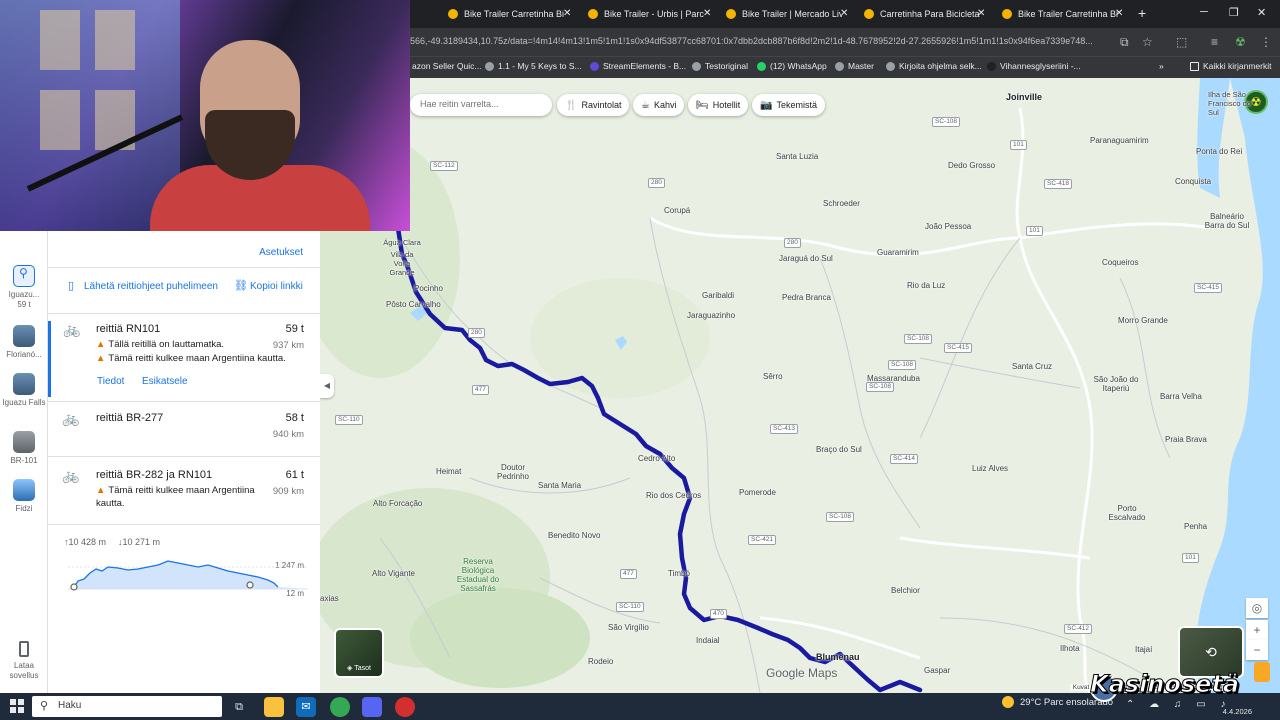 The height and width of the screenshot is (720, 1280). Describe the element at coordinates (1266, 42) in the screenshot. I see `menu-icon: ⋮` at that location.